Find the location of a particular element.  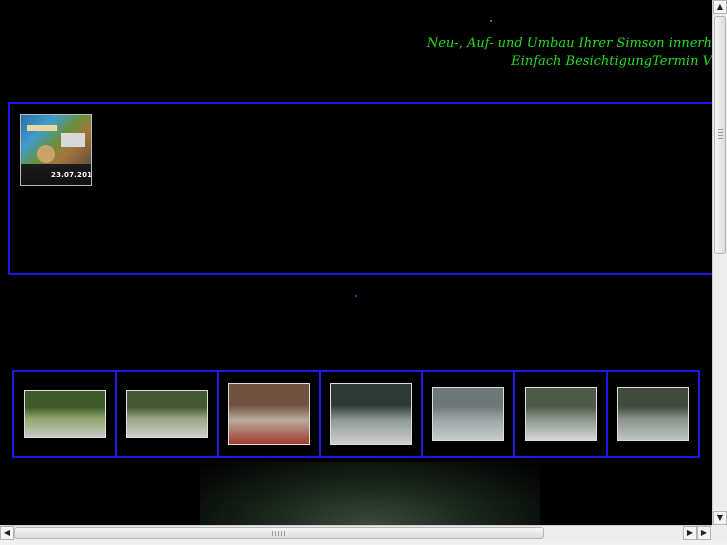

horizontal-scrollbar: ◀ ▶ ▶ is located at coordinates (356, 532).